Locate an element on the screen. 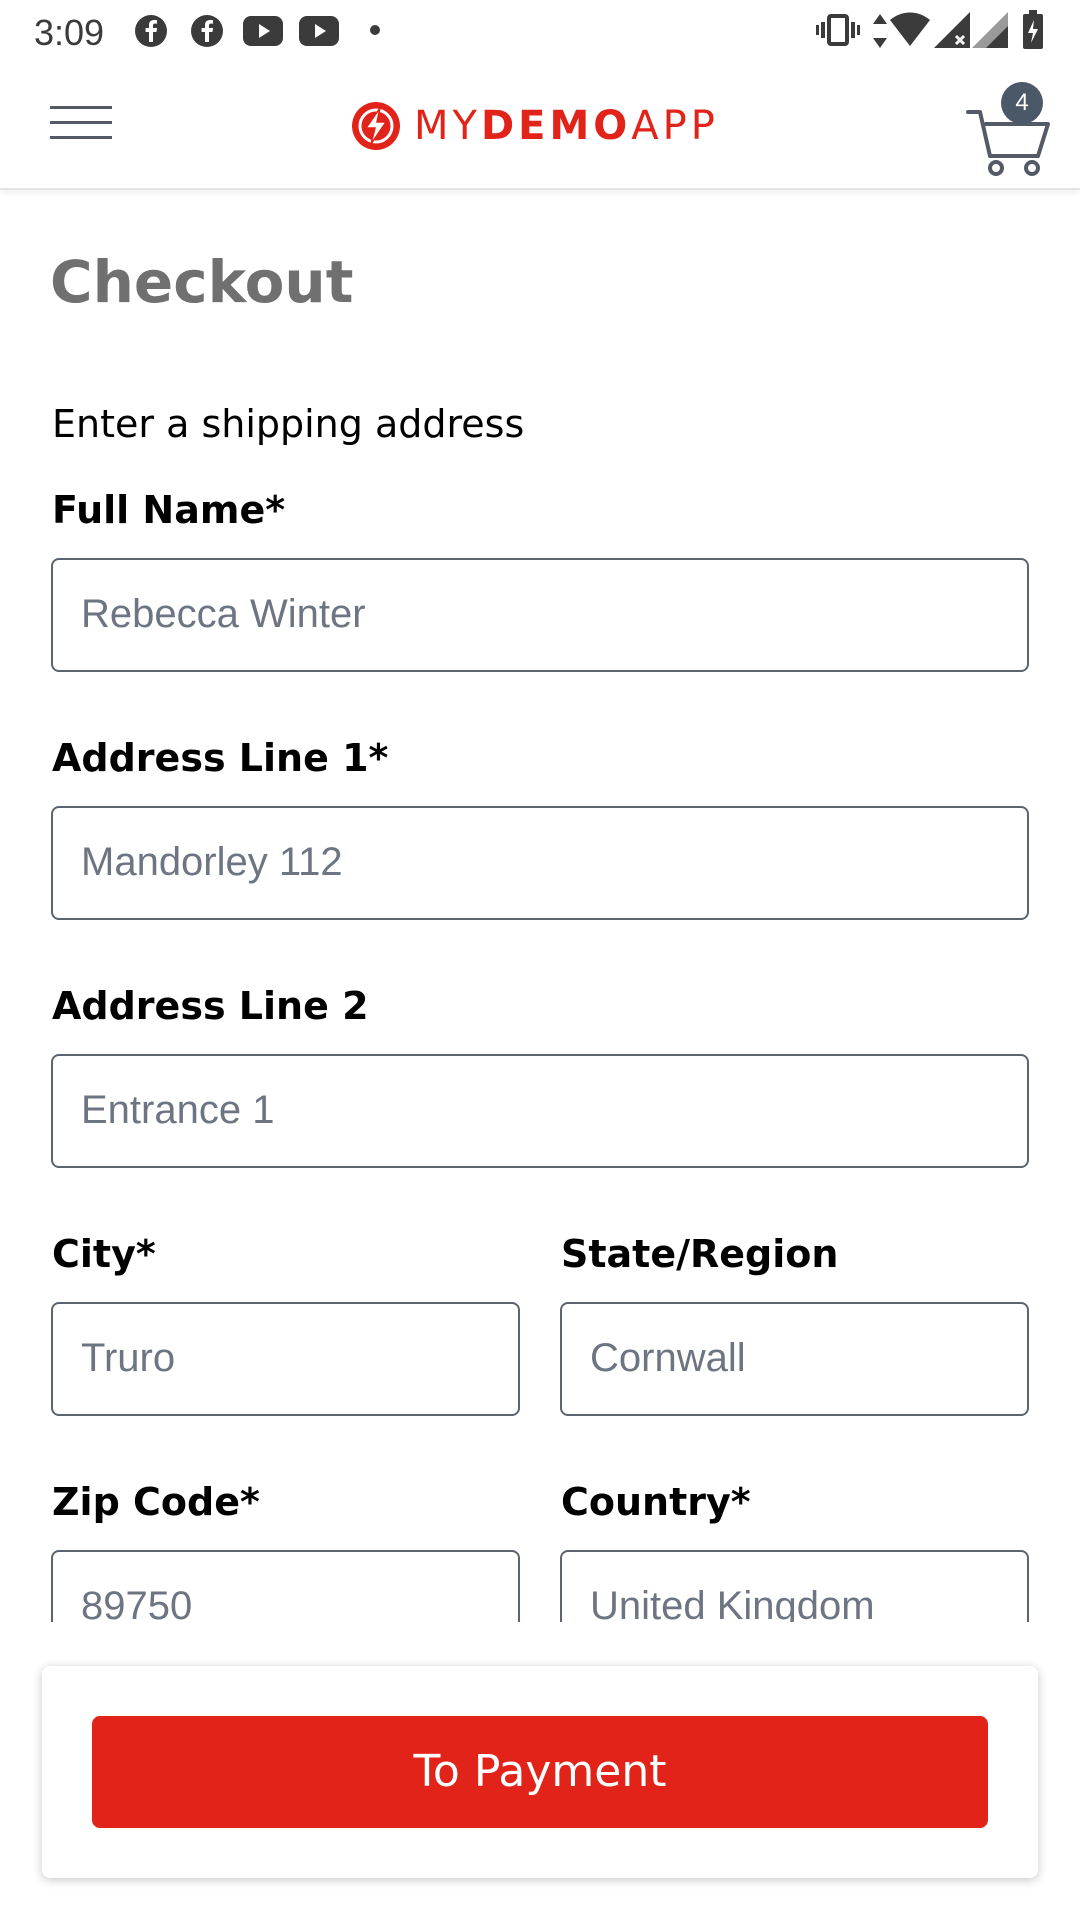 The height and width of the screenshot is (1920, 1080). app-header: MYDEMOAPP is located at coordinates (540, 126).